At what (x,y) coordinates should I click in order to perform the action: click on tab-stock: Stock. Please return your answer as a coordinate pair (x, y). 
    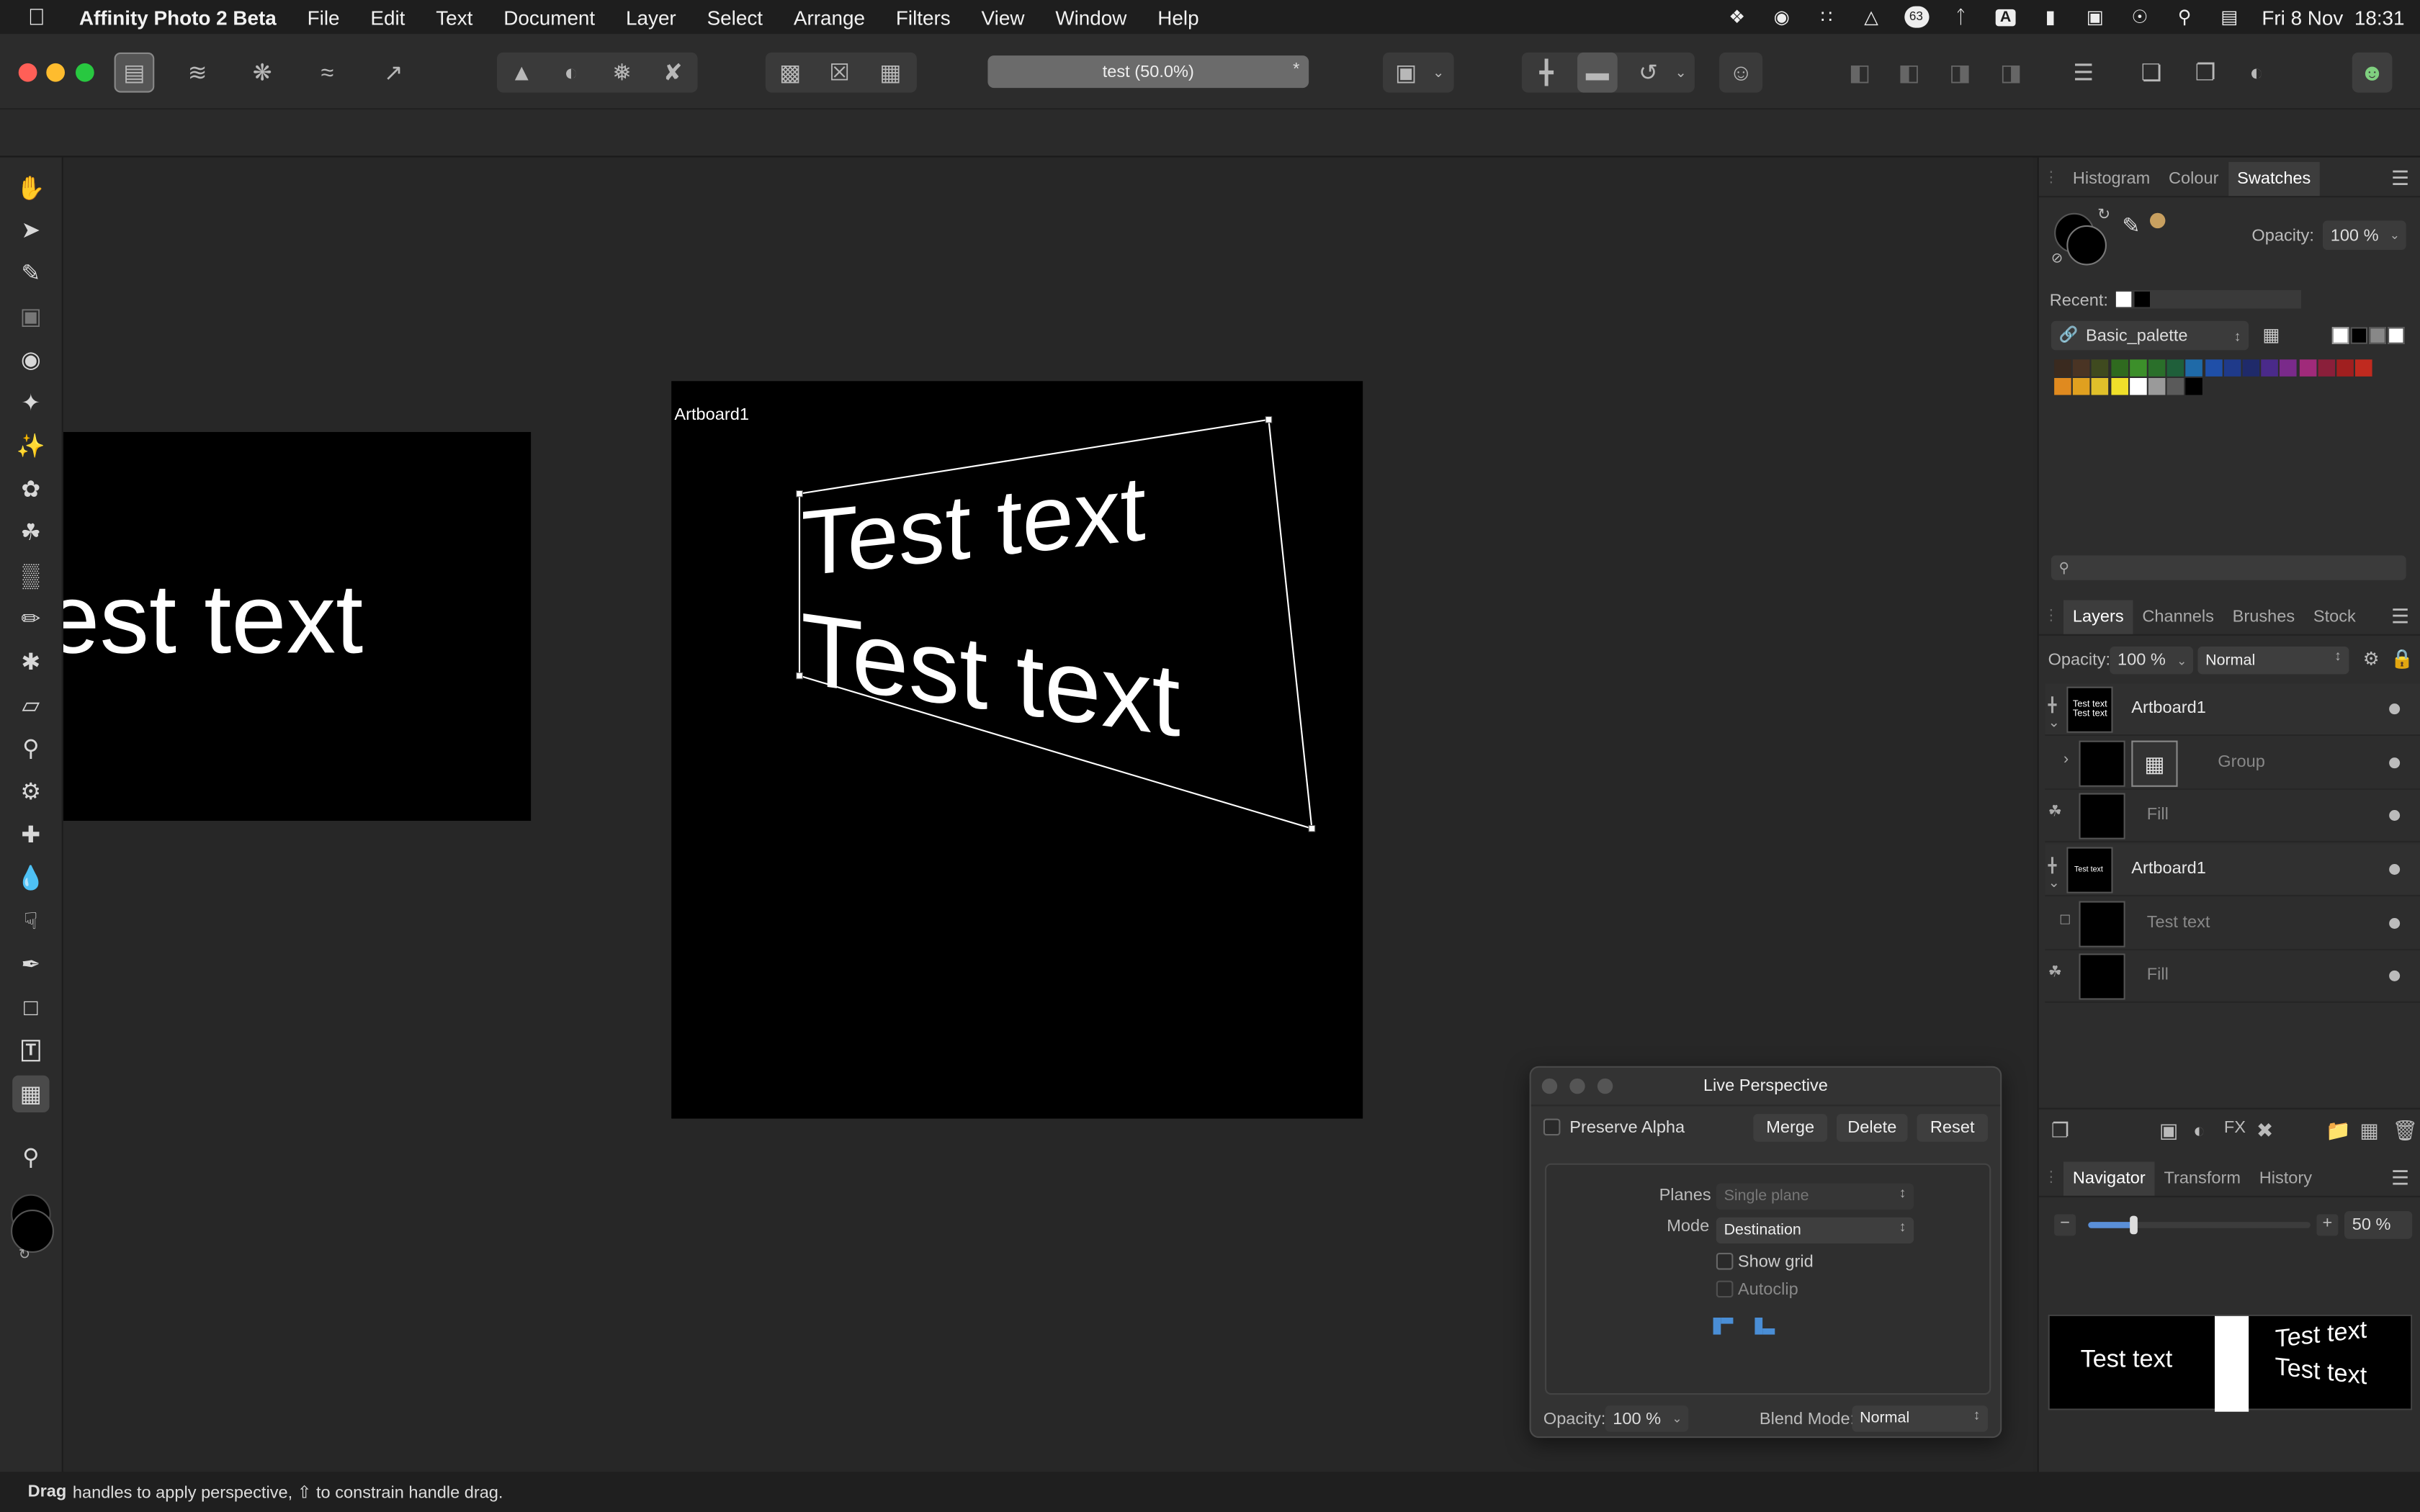
    Looking at the image, I should click on (2334, 617).